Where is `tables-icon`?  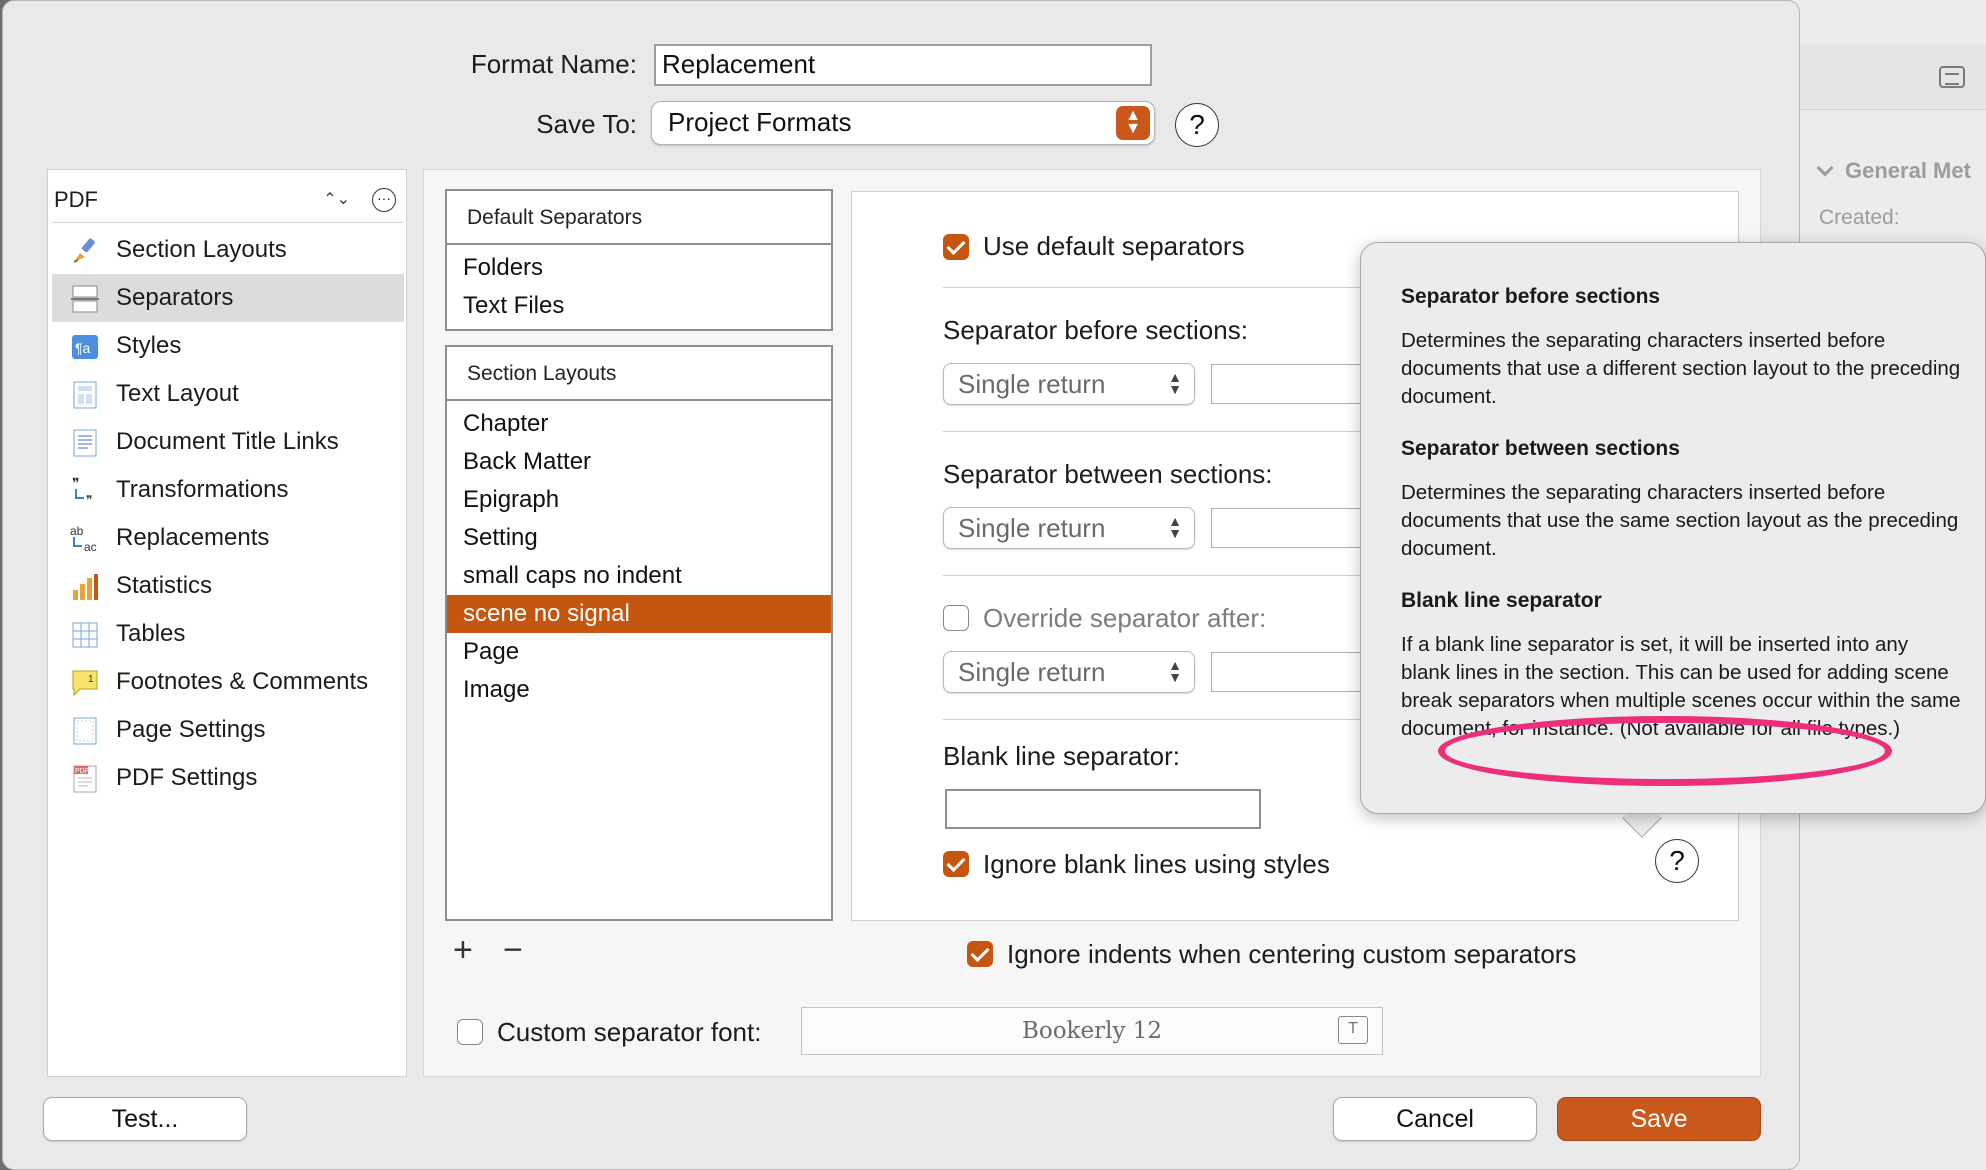
tables-icon is located at coordinates (85, 635).